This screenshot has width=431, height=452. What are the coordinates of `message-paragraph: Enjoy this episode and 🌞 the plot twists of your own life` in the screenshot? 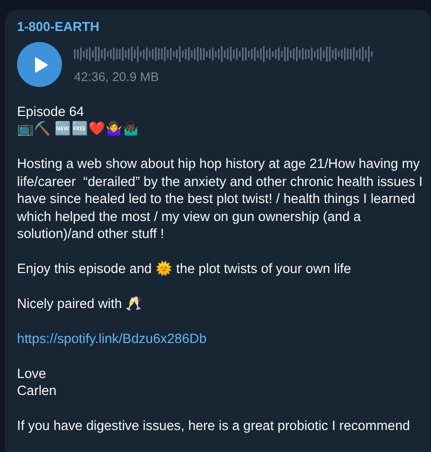 It's located at (184, 269).